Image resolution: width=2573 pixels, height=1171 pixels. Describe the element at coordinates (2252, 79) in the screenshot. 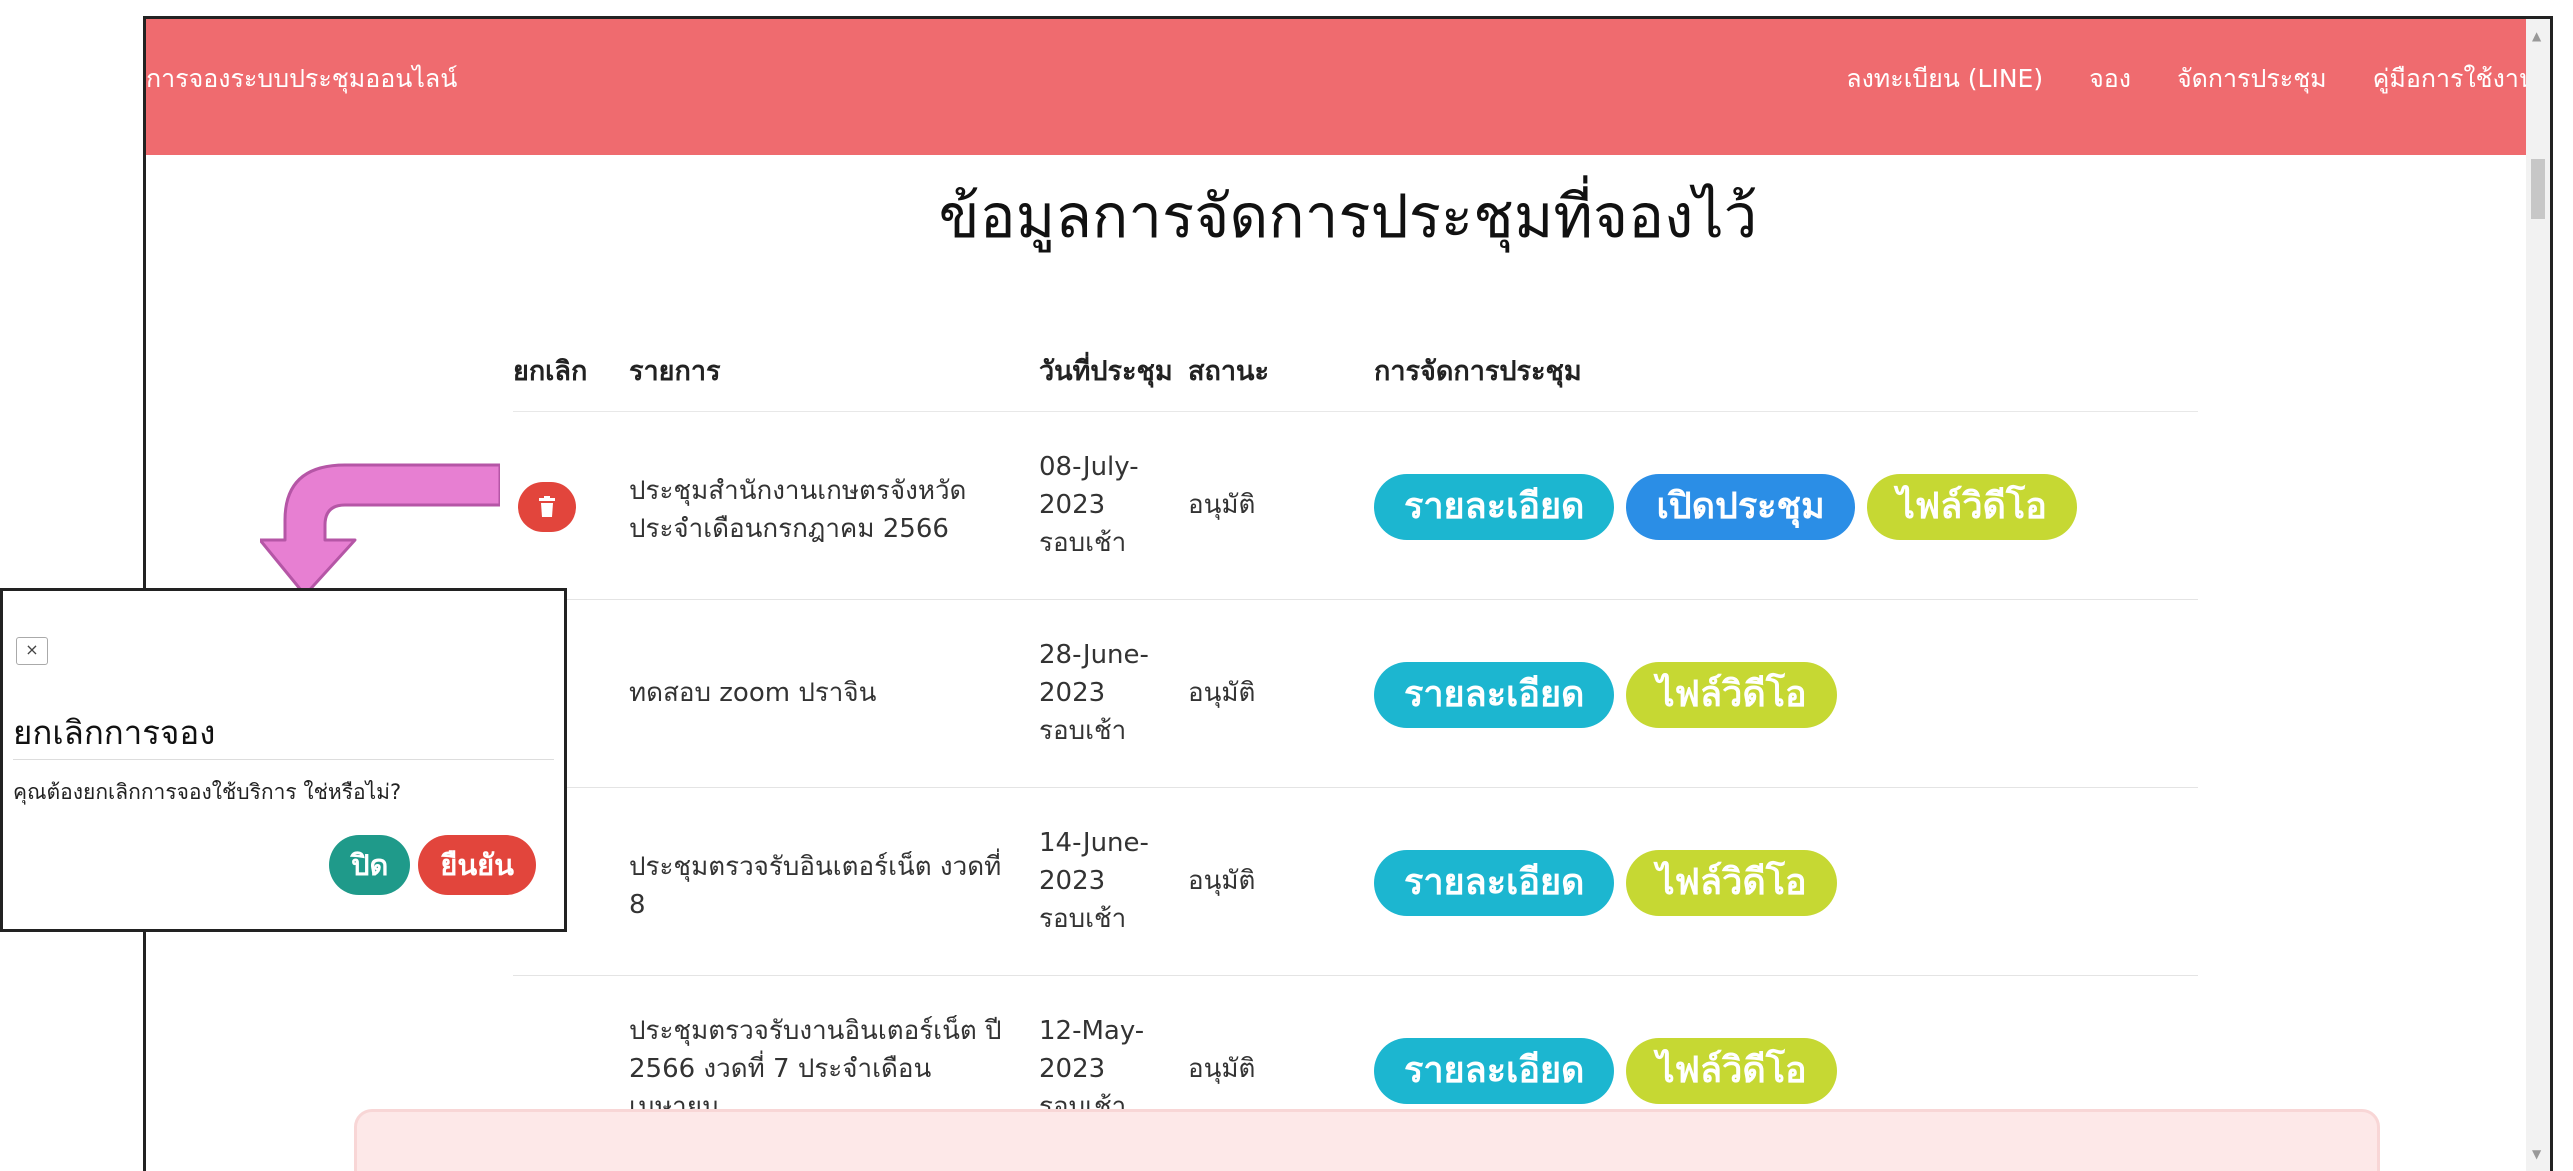

I see `nav-manage-meetings: จัดการประชุม` at that location.